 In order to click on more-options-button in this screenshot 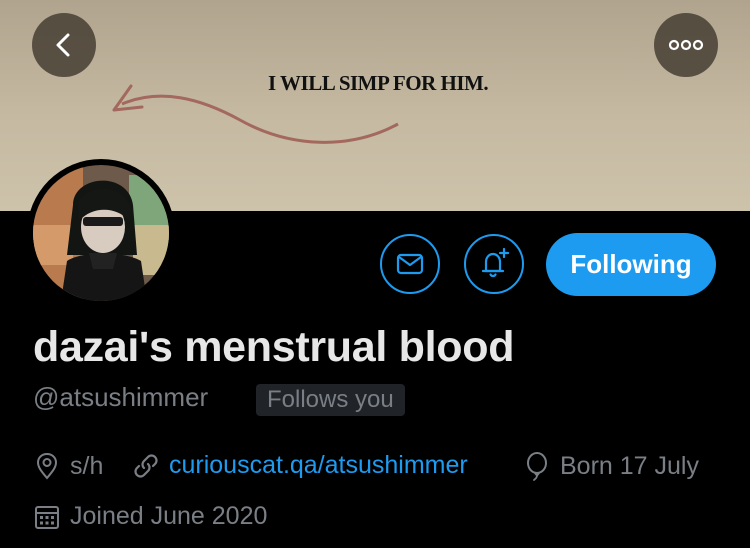, I will do `click(686, 45)`.